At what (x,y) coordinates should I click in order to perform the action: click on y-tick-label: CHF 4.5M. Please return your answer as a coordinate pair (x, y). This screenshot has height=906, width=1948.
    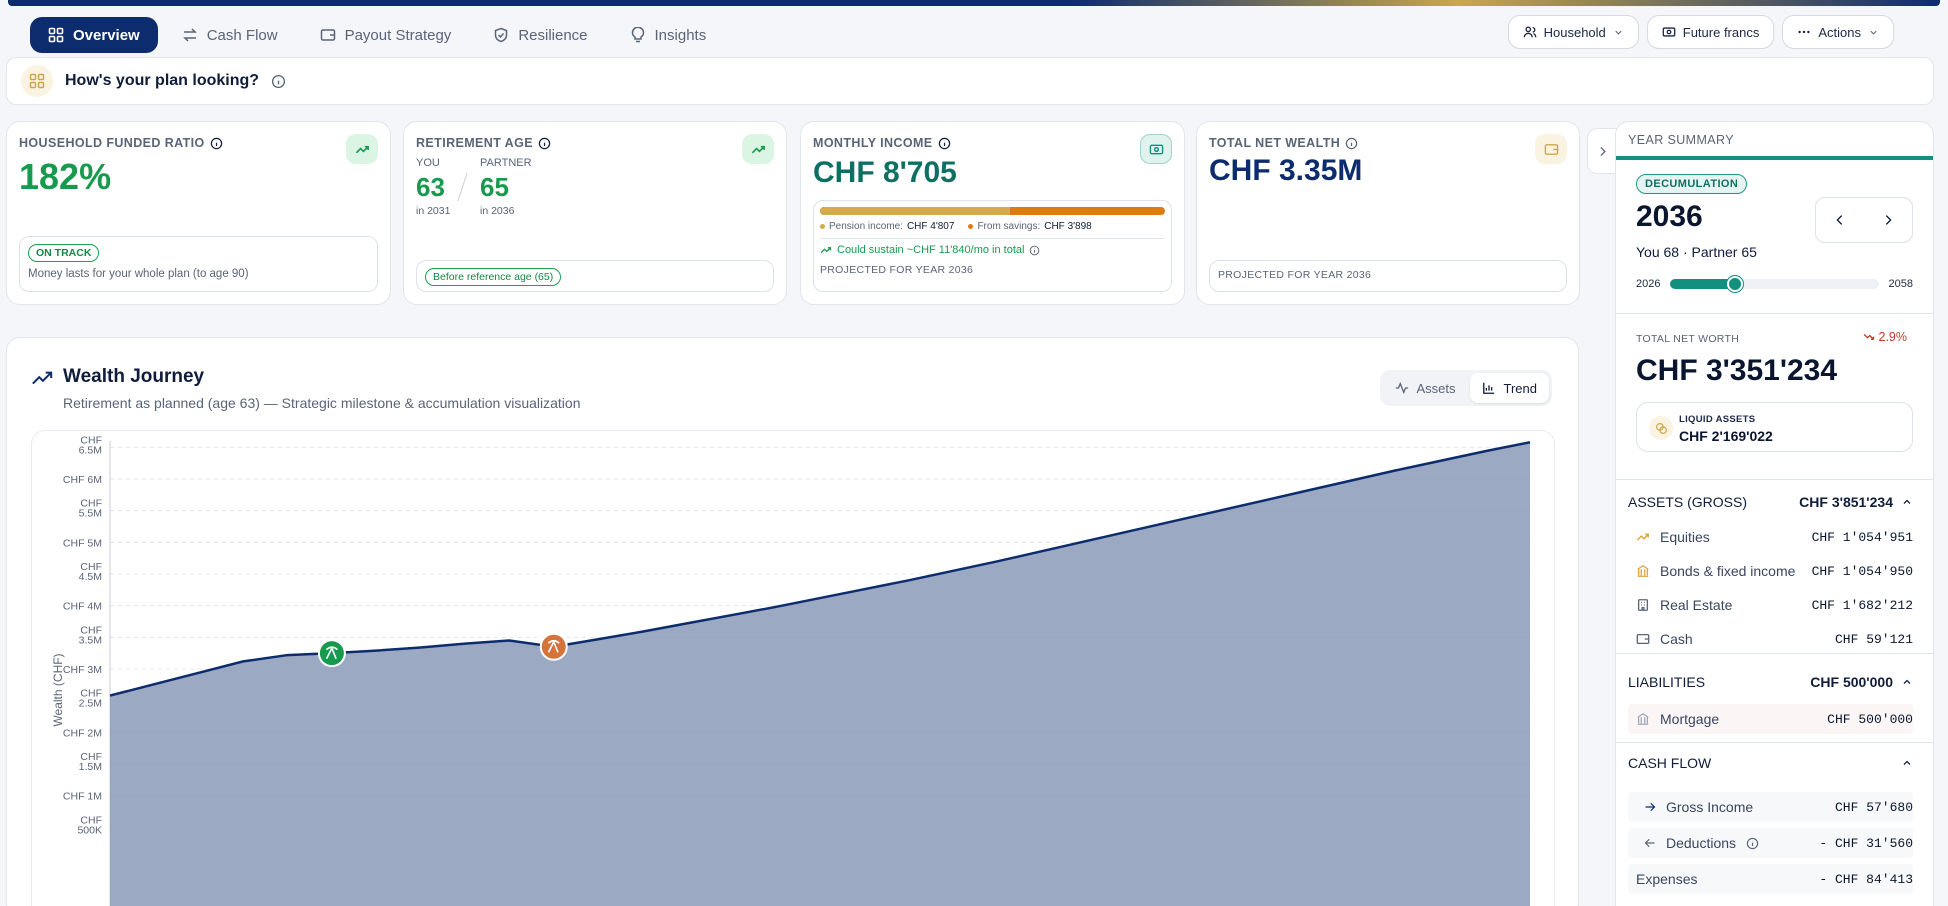
    Looking at the image, I should click on (90, 572).